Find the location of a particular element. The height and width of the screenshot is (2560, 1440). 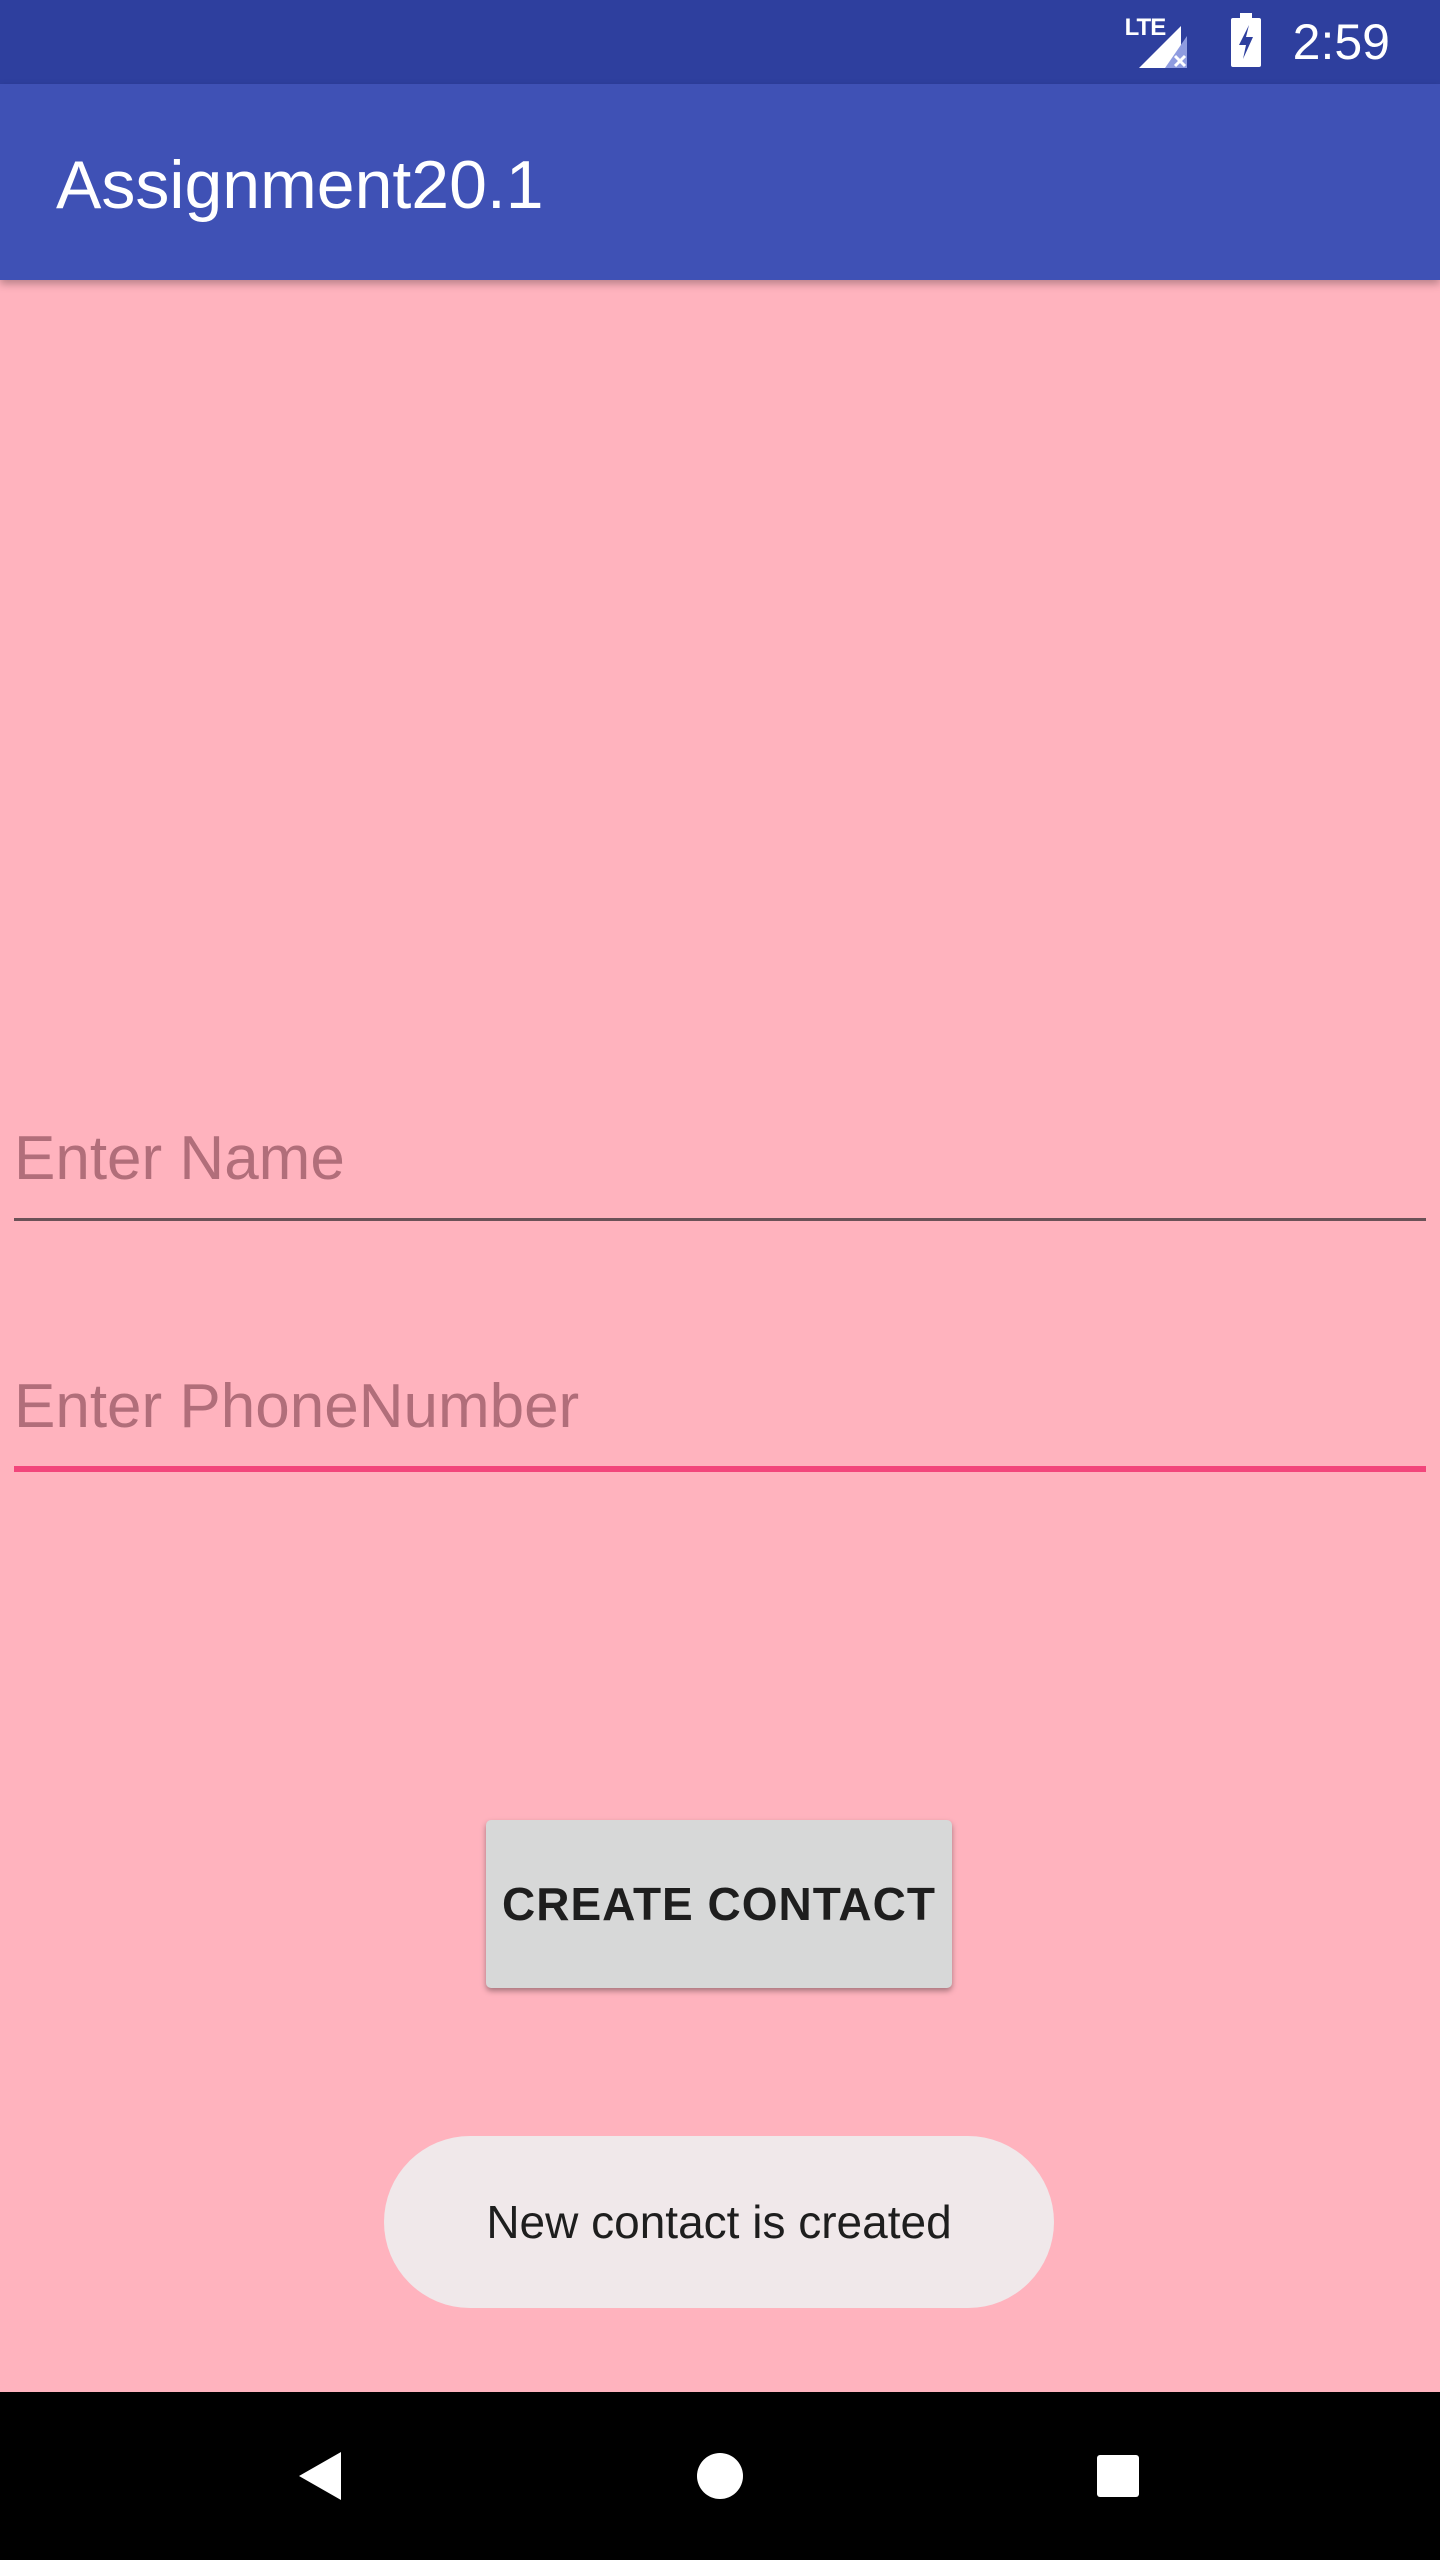

navigation-bar is located at coordinates (720, 2476).